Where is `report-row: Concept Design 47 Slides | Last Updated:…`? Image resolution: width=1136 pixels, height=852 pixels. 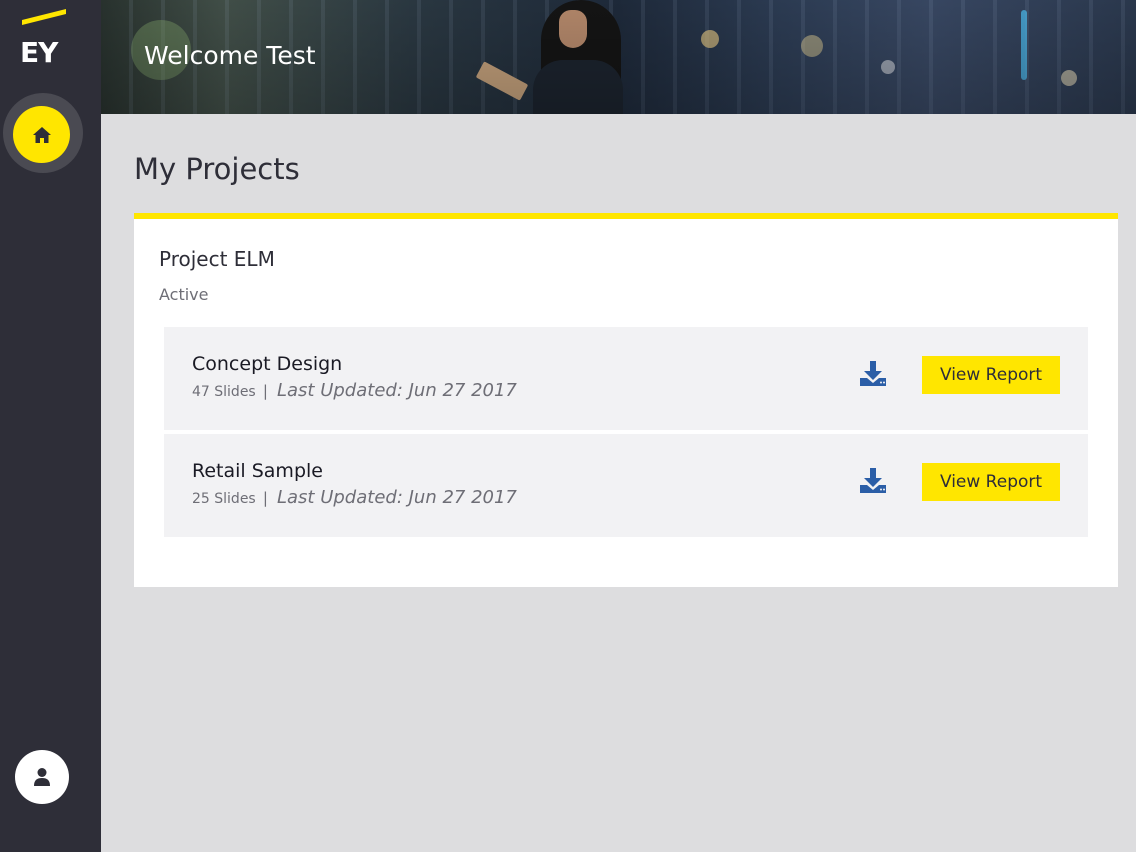 report-row: Concept Design 47 Slides | Last Updated:… is located at coordinates (626, 378).